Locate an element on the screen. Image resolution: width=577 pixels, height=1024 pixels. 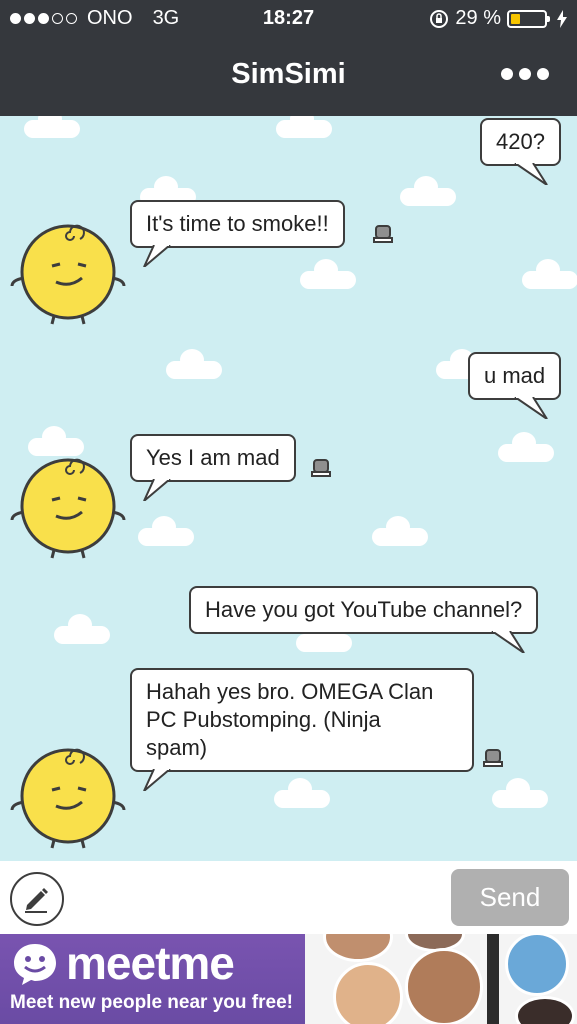
send-button: Send is located at coordinates (510, 897).